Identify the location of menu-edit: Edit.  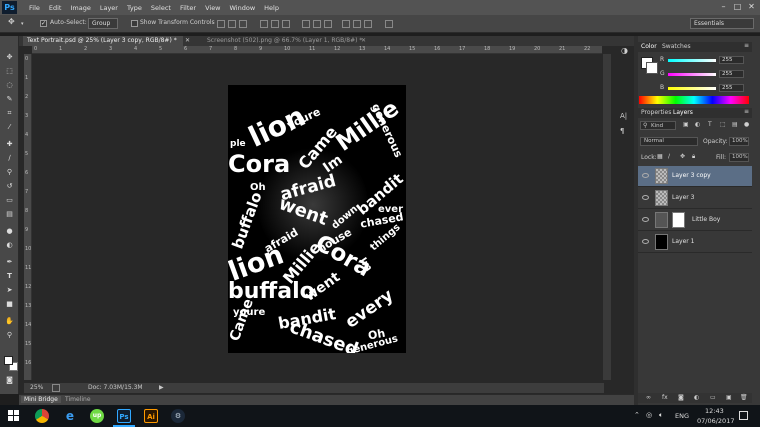
(55, 8).